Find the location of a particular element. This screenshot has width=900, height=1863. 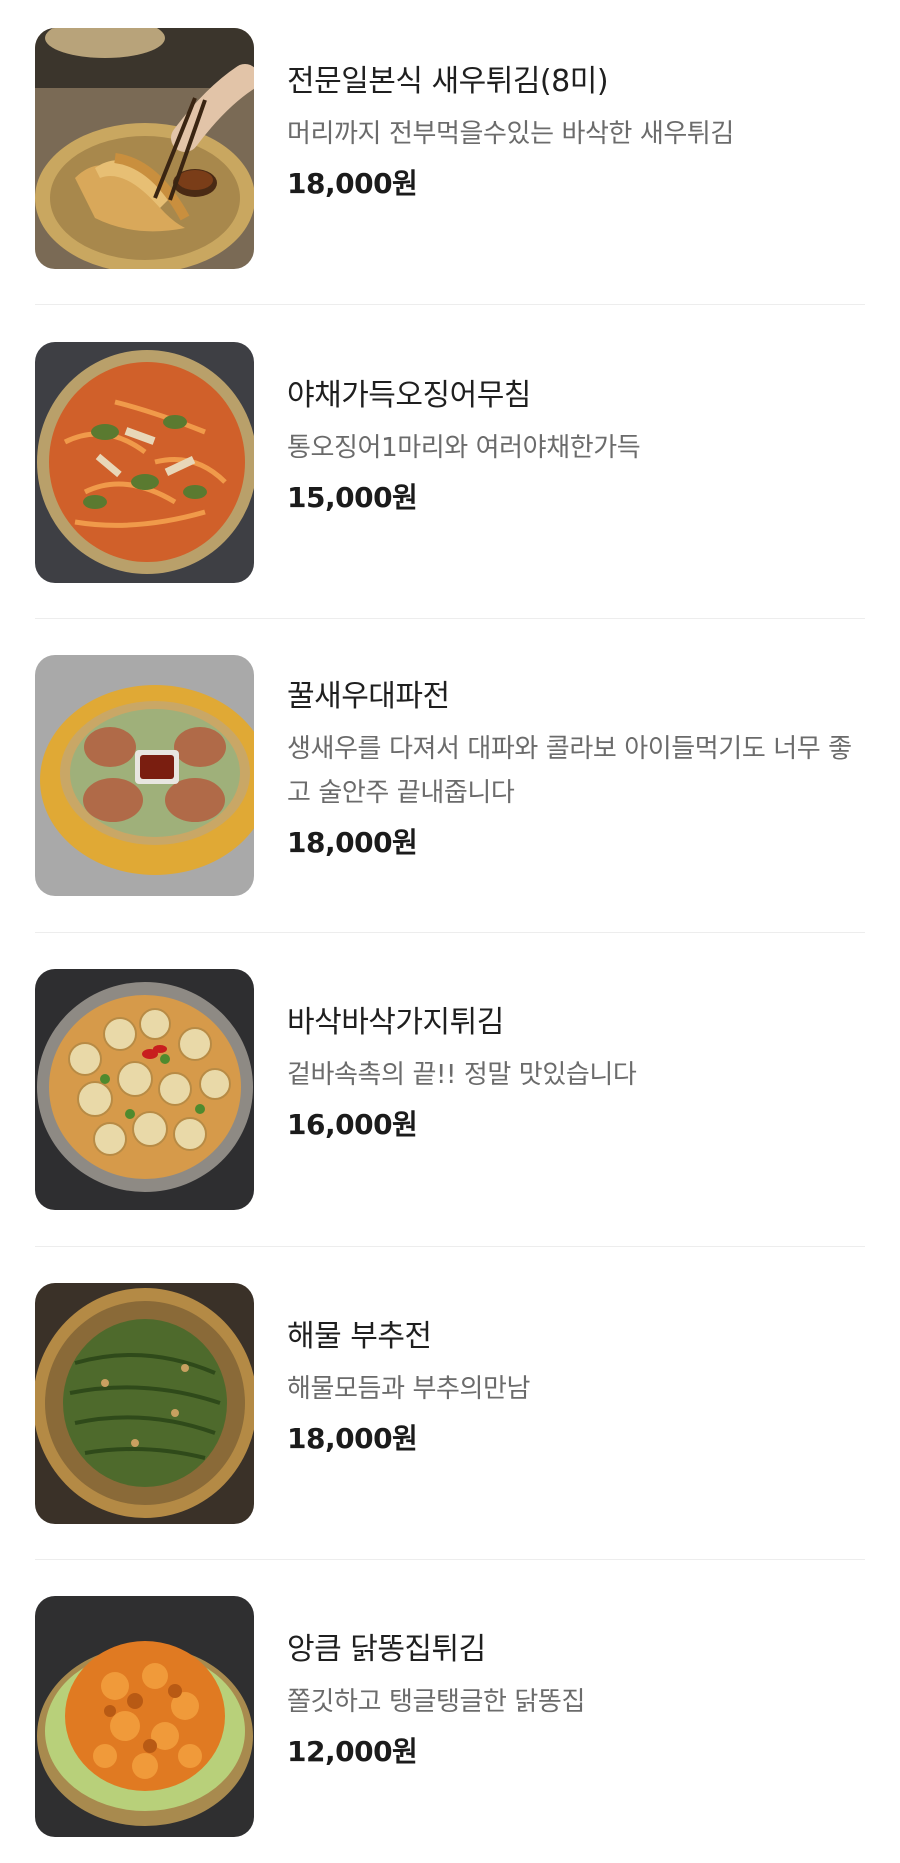

menu-item-description: 해물모듬과 부추의만남 is located at coordinates (409, 1389).